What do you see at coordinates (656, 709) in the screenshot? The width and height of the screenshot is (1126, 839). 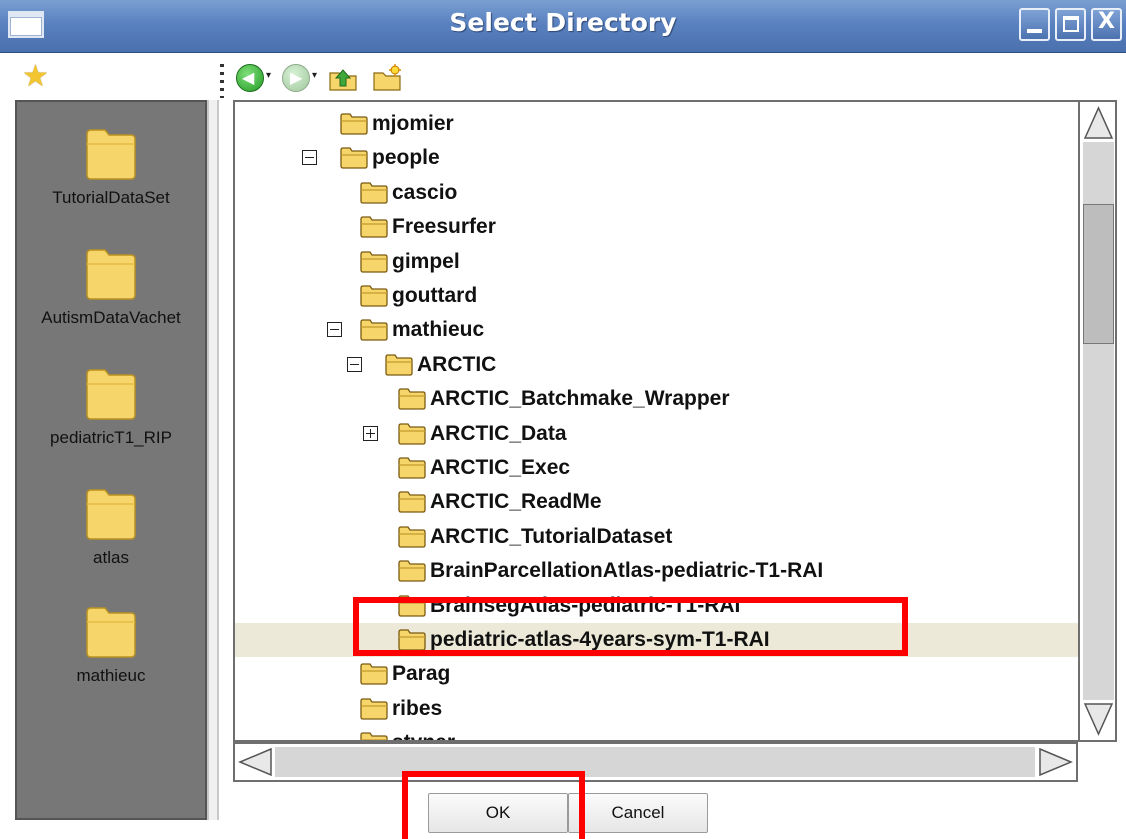 I see `tree-row: ribes` at bounding box center [656, 709].